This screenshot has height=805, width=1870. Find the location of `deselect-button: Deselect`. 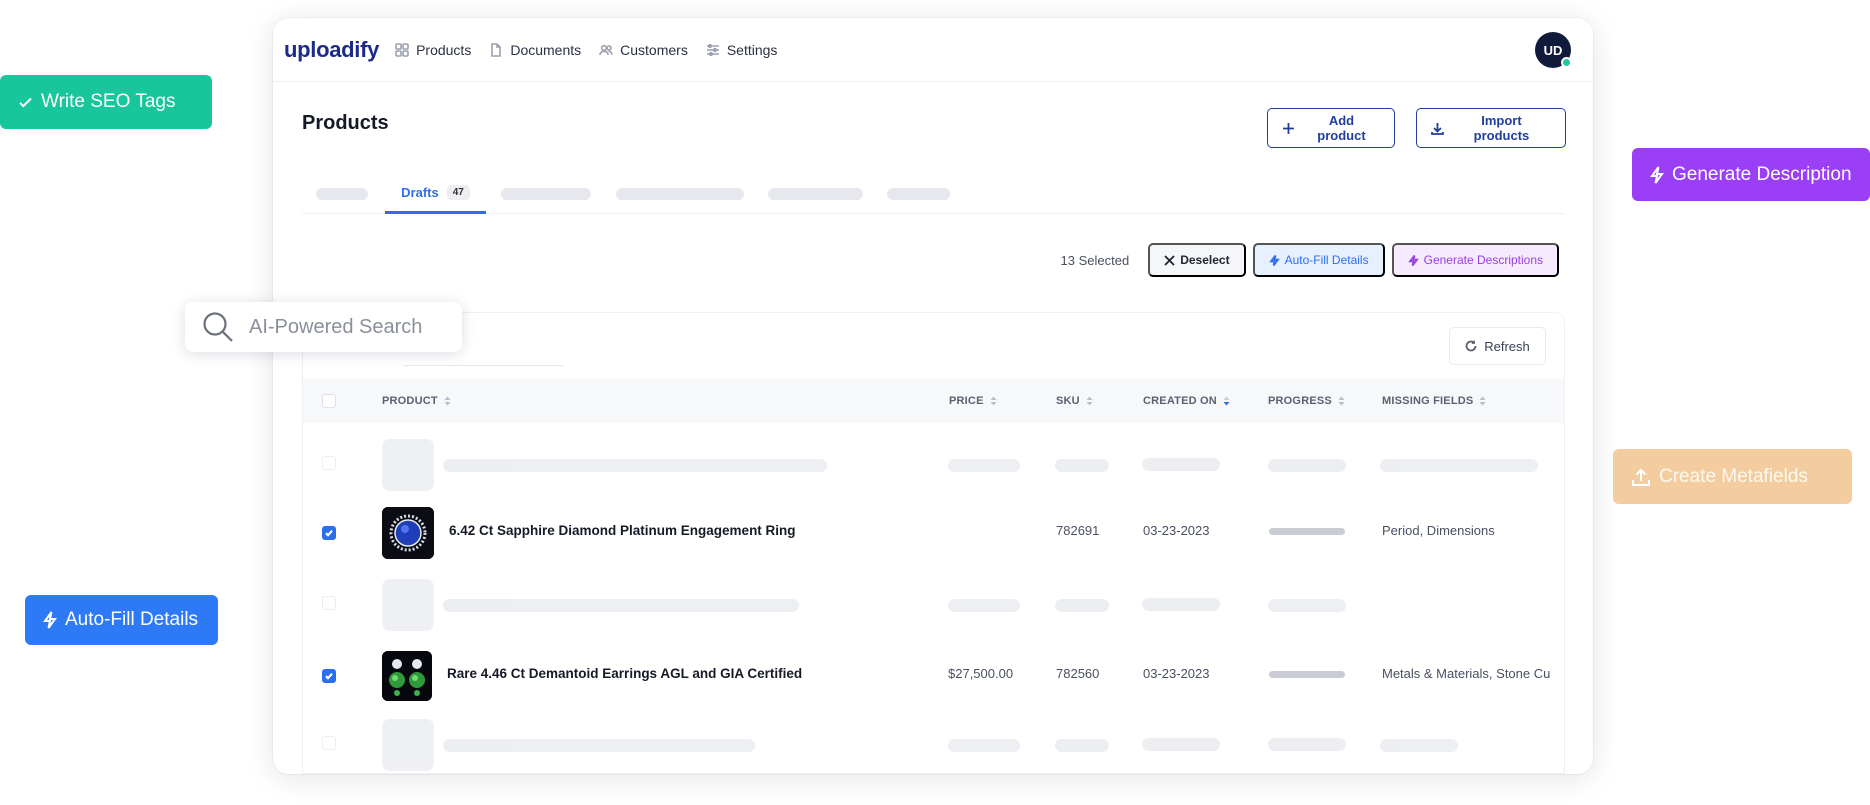

deselect-button: Deselect is located at coordinates (1197, 260).